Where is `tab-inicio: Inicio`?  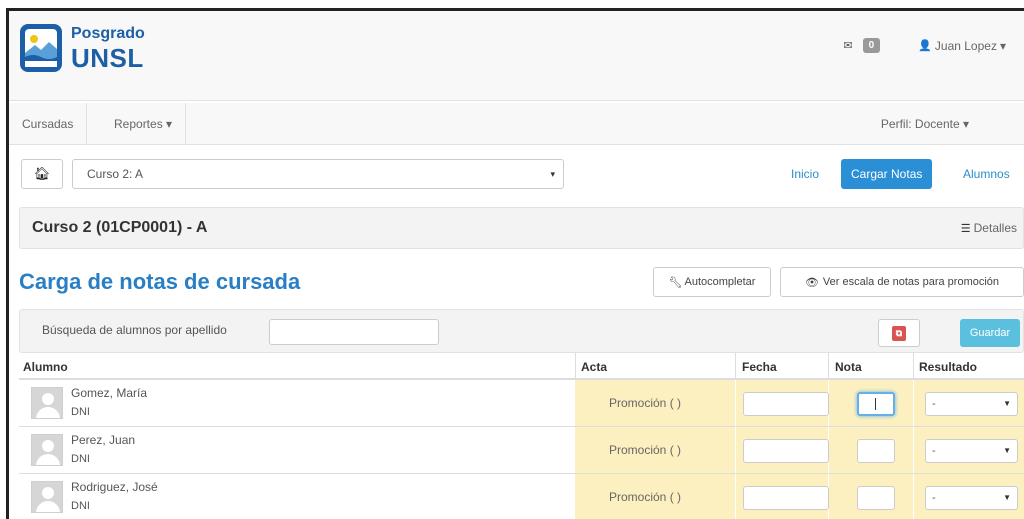 tab-inicio: Inicio is located at coordinates (805, 174).